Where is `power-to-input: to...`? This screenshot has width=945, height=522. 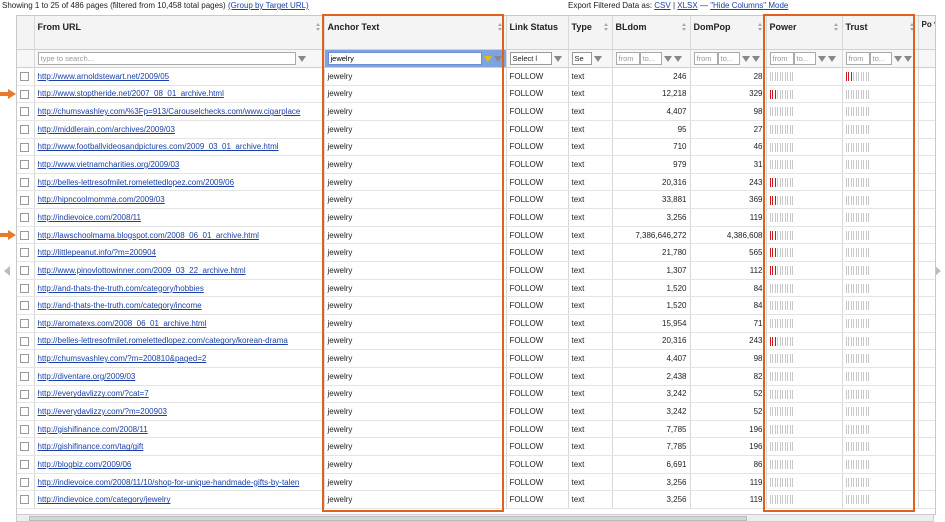 power-to-input: to... is located at coordinates (804, 58).